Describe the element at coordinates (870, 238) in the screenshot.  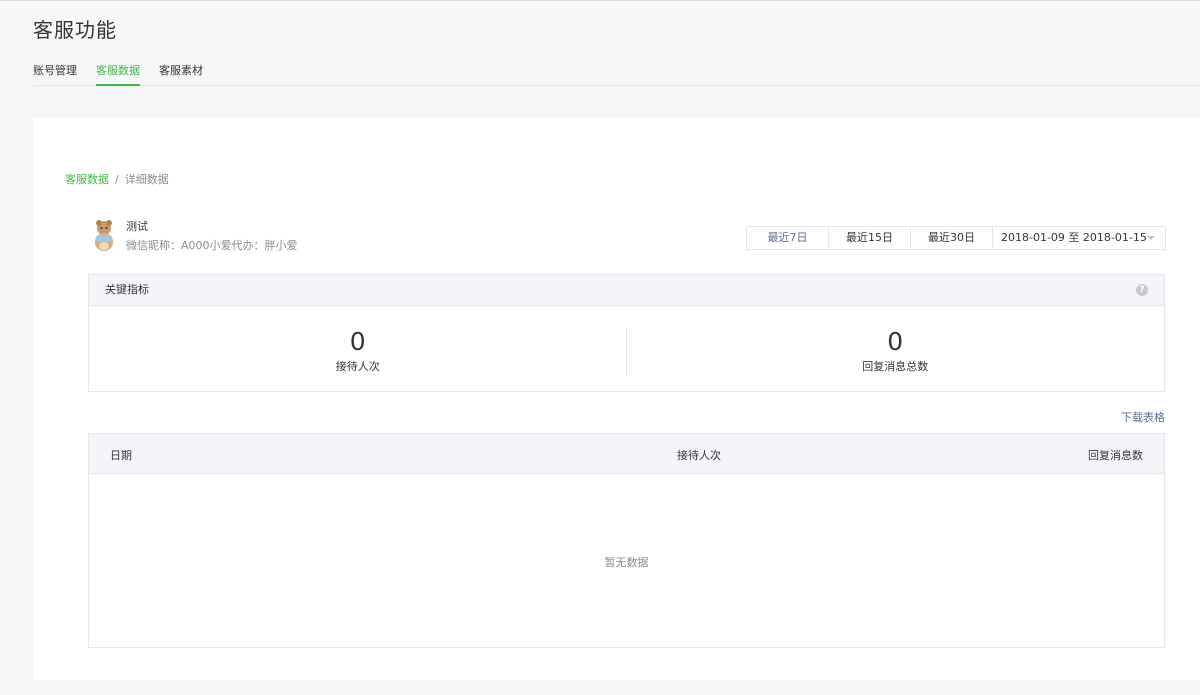
I see `range-15-days-button: 最近15日` at that location.